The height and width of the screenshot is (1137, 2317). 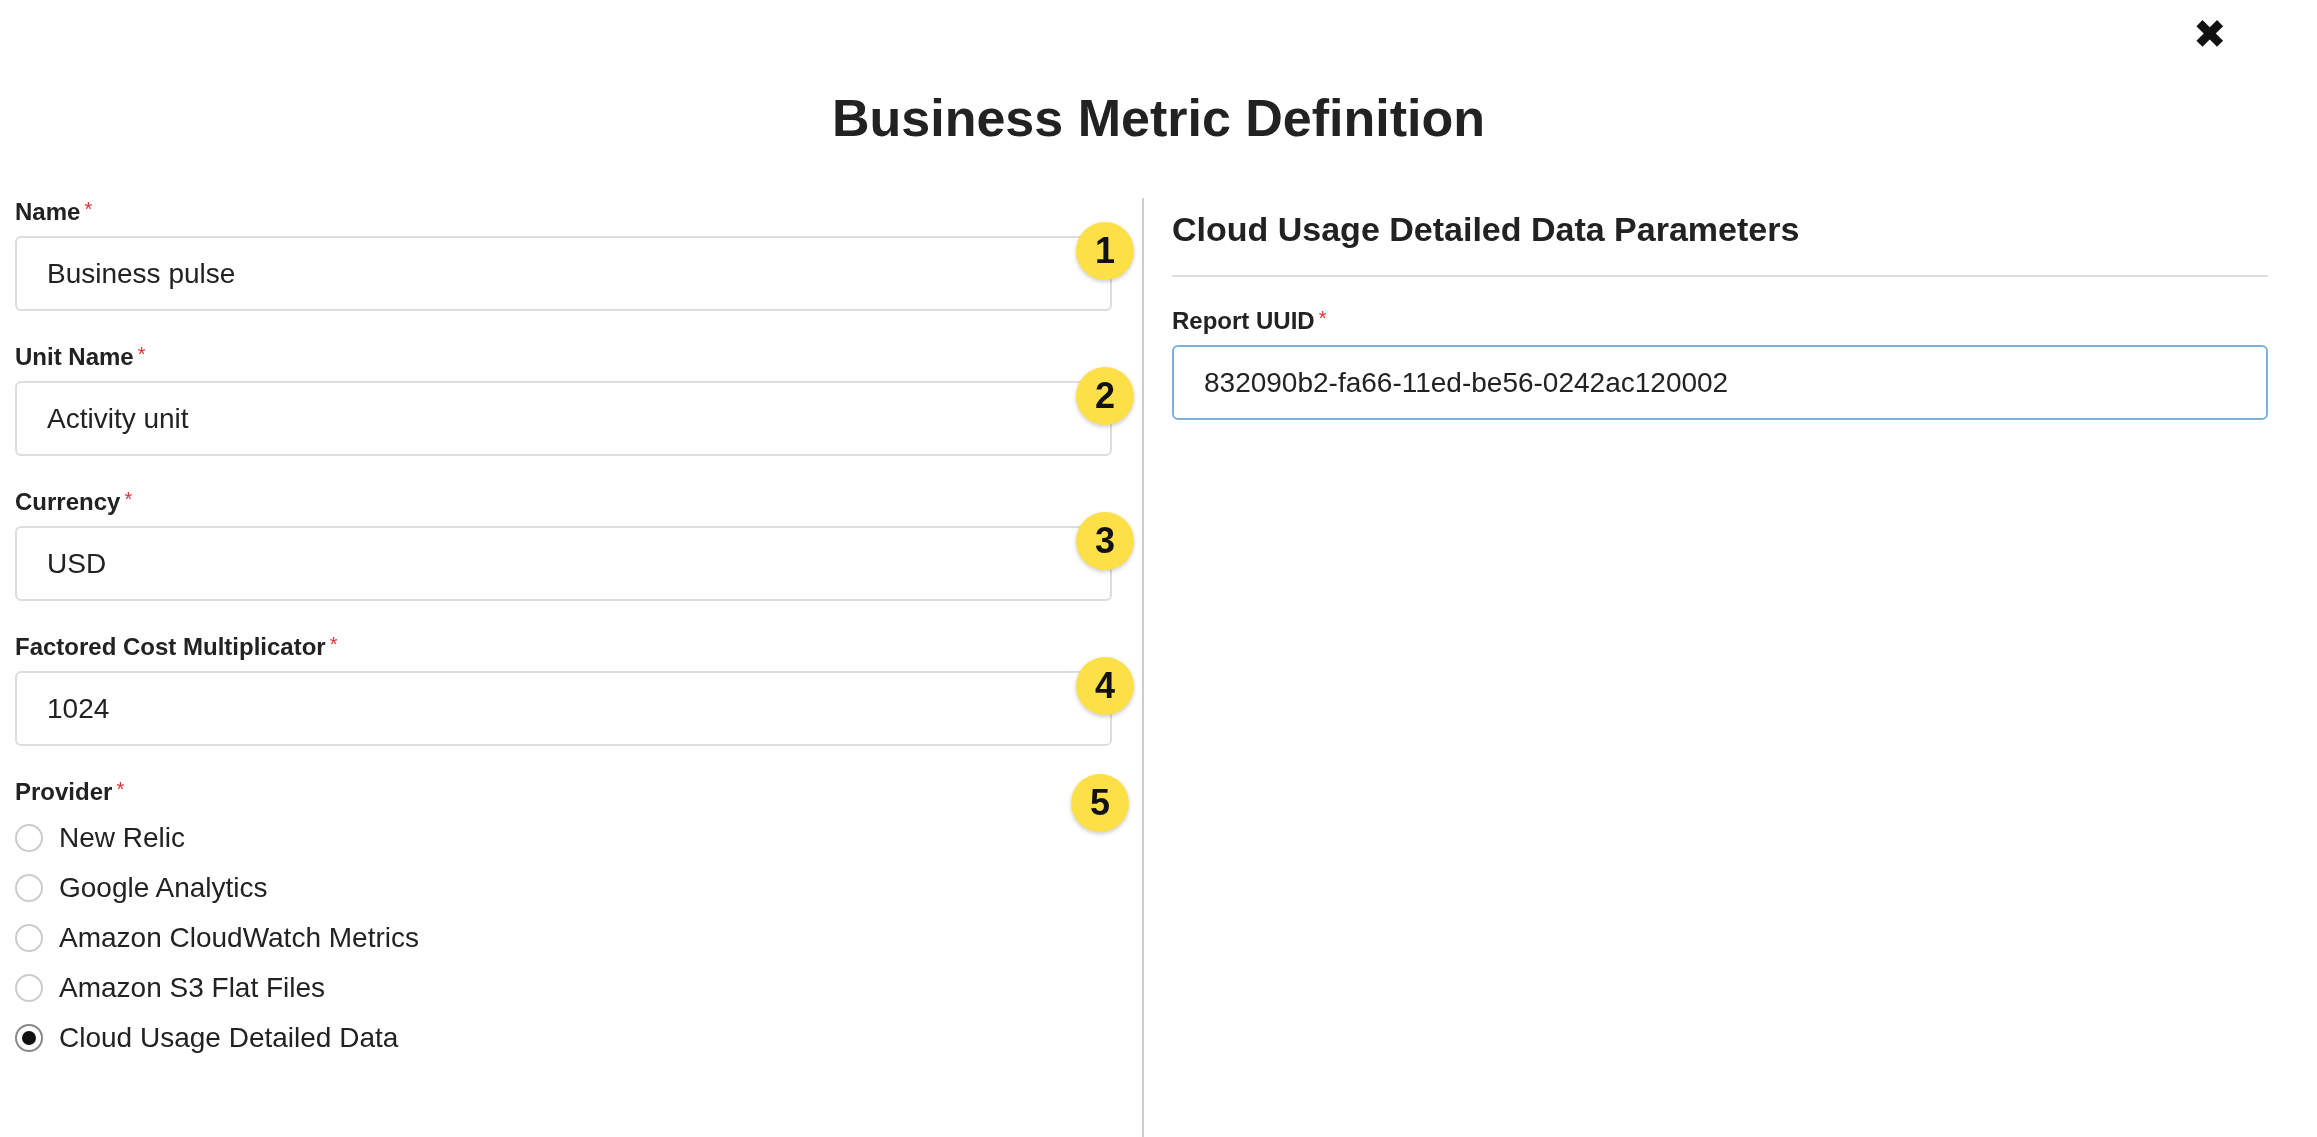 I want to click on field-label: Factored Cost Multiplicator, so click(x=170, y=647).